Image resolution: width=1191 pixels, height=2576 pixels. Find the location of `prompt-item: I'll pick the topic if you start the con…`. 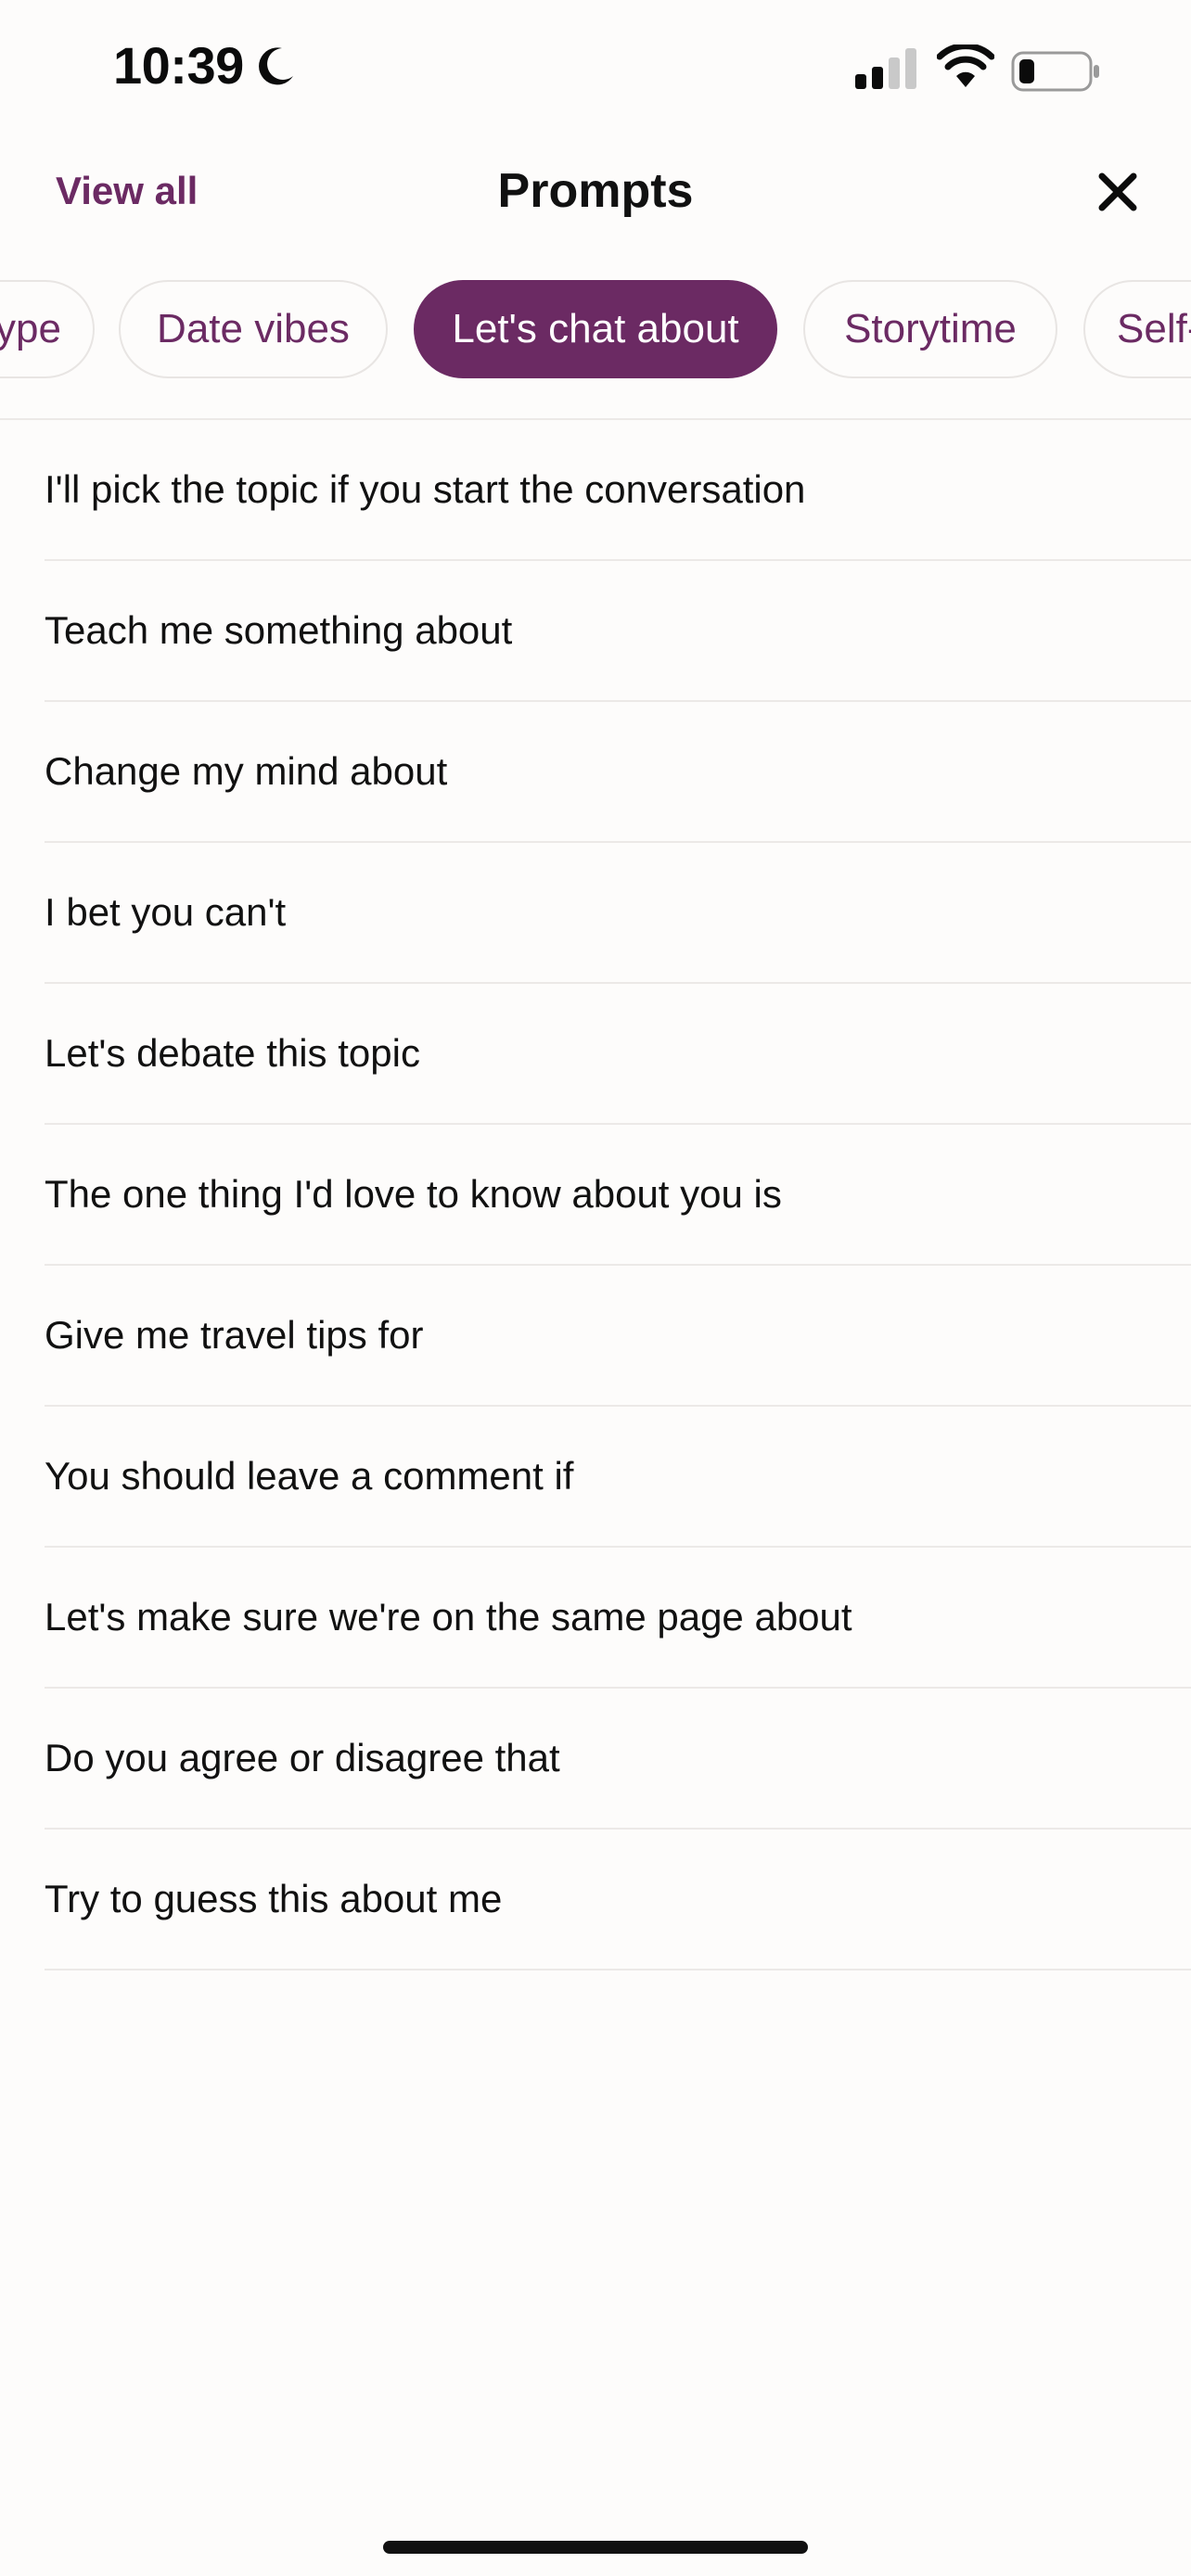

prompt-item: I'll pick the topic if you start the con… is located at coordinates (618, 491).